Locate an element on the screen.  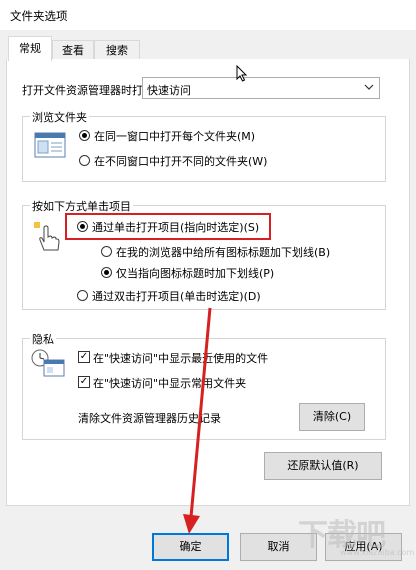
restore-defaults-button: 还原默认值(R) is located at coordinates (323, 466).